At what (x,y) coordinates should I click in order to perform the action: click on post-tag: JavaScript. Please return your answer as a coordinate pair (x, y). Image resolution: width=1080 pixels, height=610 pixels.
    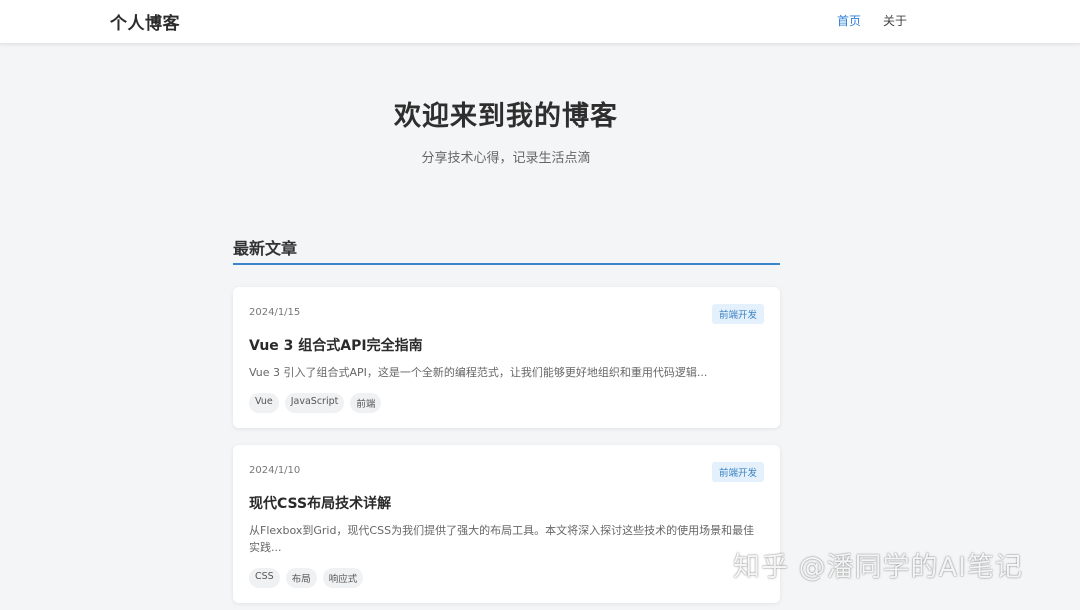
    Looking at the image, I should click on (314, 403).